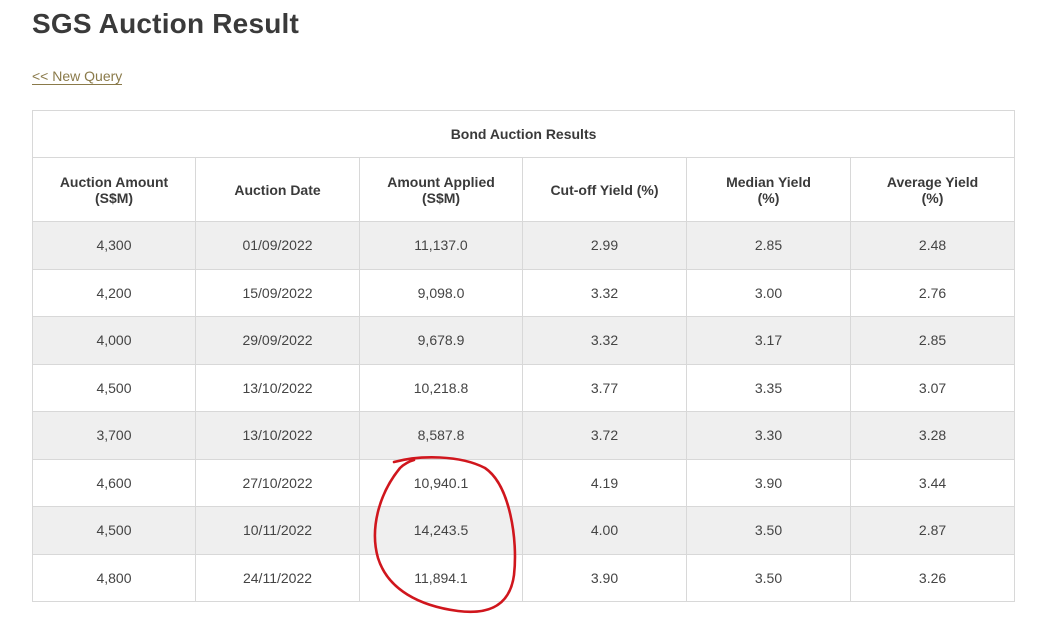 The height and width of the screenshot is (630, 1053). Describe the element at coordinates (441, 577) in the screenshot. I see `cell-amount-applied: 11,894.1` at that location.